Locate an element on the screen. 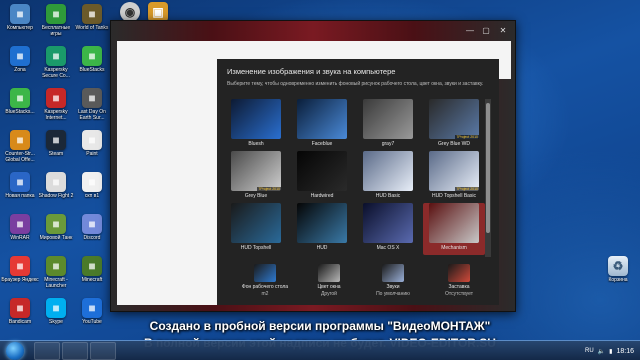  clock: 18:16 is located at coordinates (625, 351).